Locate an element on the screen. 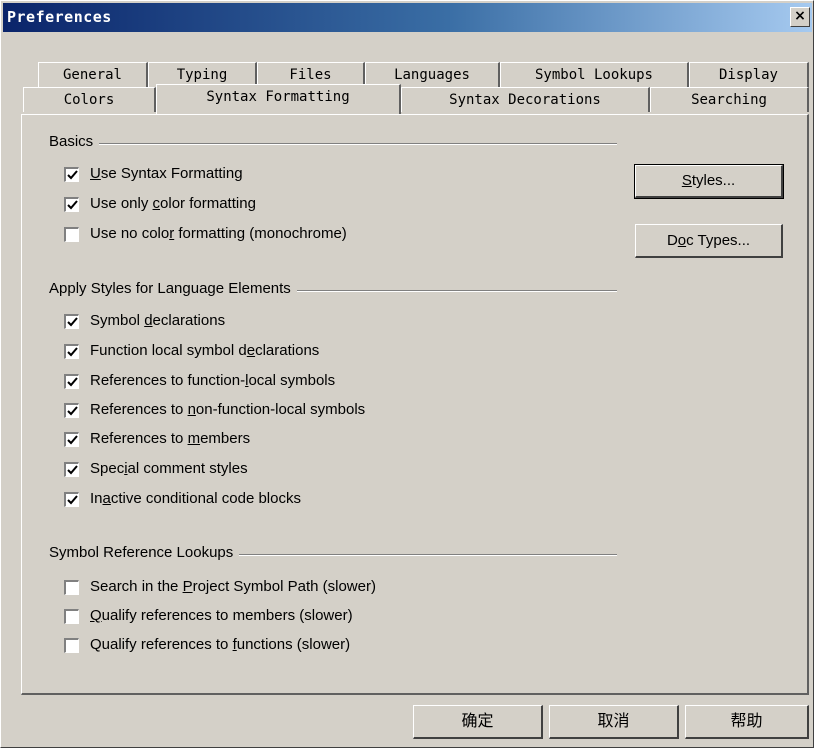 Image resolution: width=814 pixels, height=748 pixels. tab-searching: Searching is located at coordinates (729, 99).